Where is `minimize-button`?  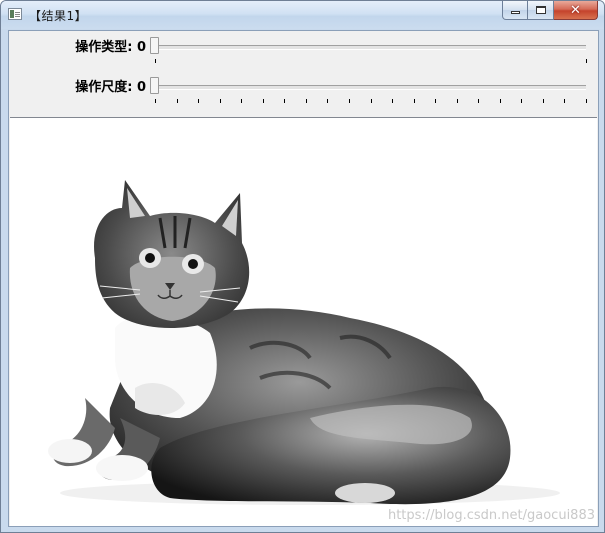
minimize-button is located at coordinates (515, 10).